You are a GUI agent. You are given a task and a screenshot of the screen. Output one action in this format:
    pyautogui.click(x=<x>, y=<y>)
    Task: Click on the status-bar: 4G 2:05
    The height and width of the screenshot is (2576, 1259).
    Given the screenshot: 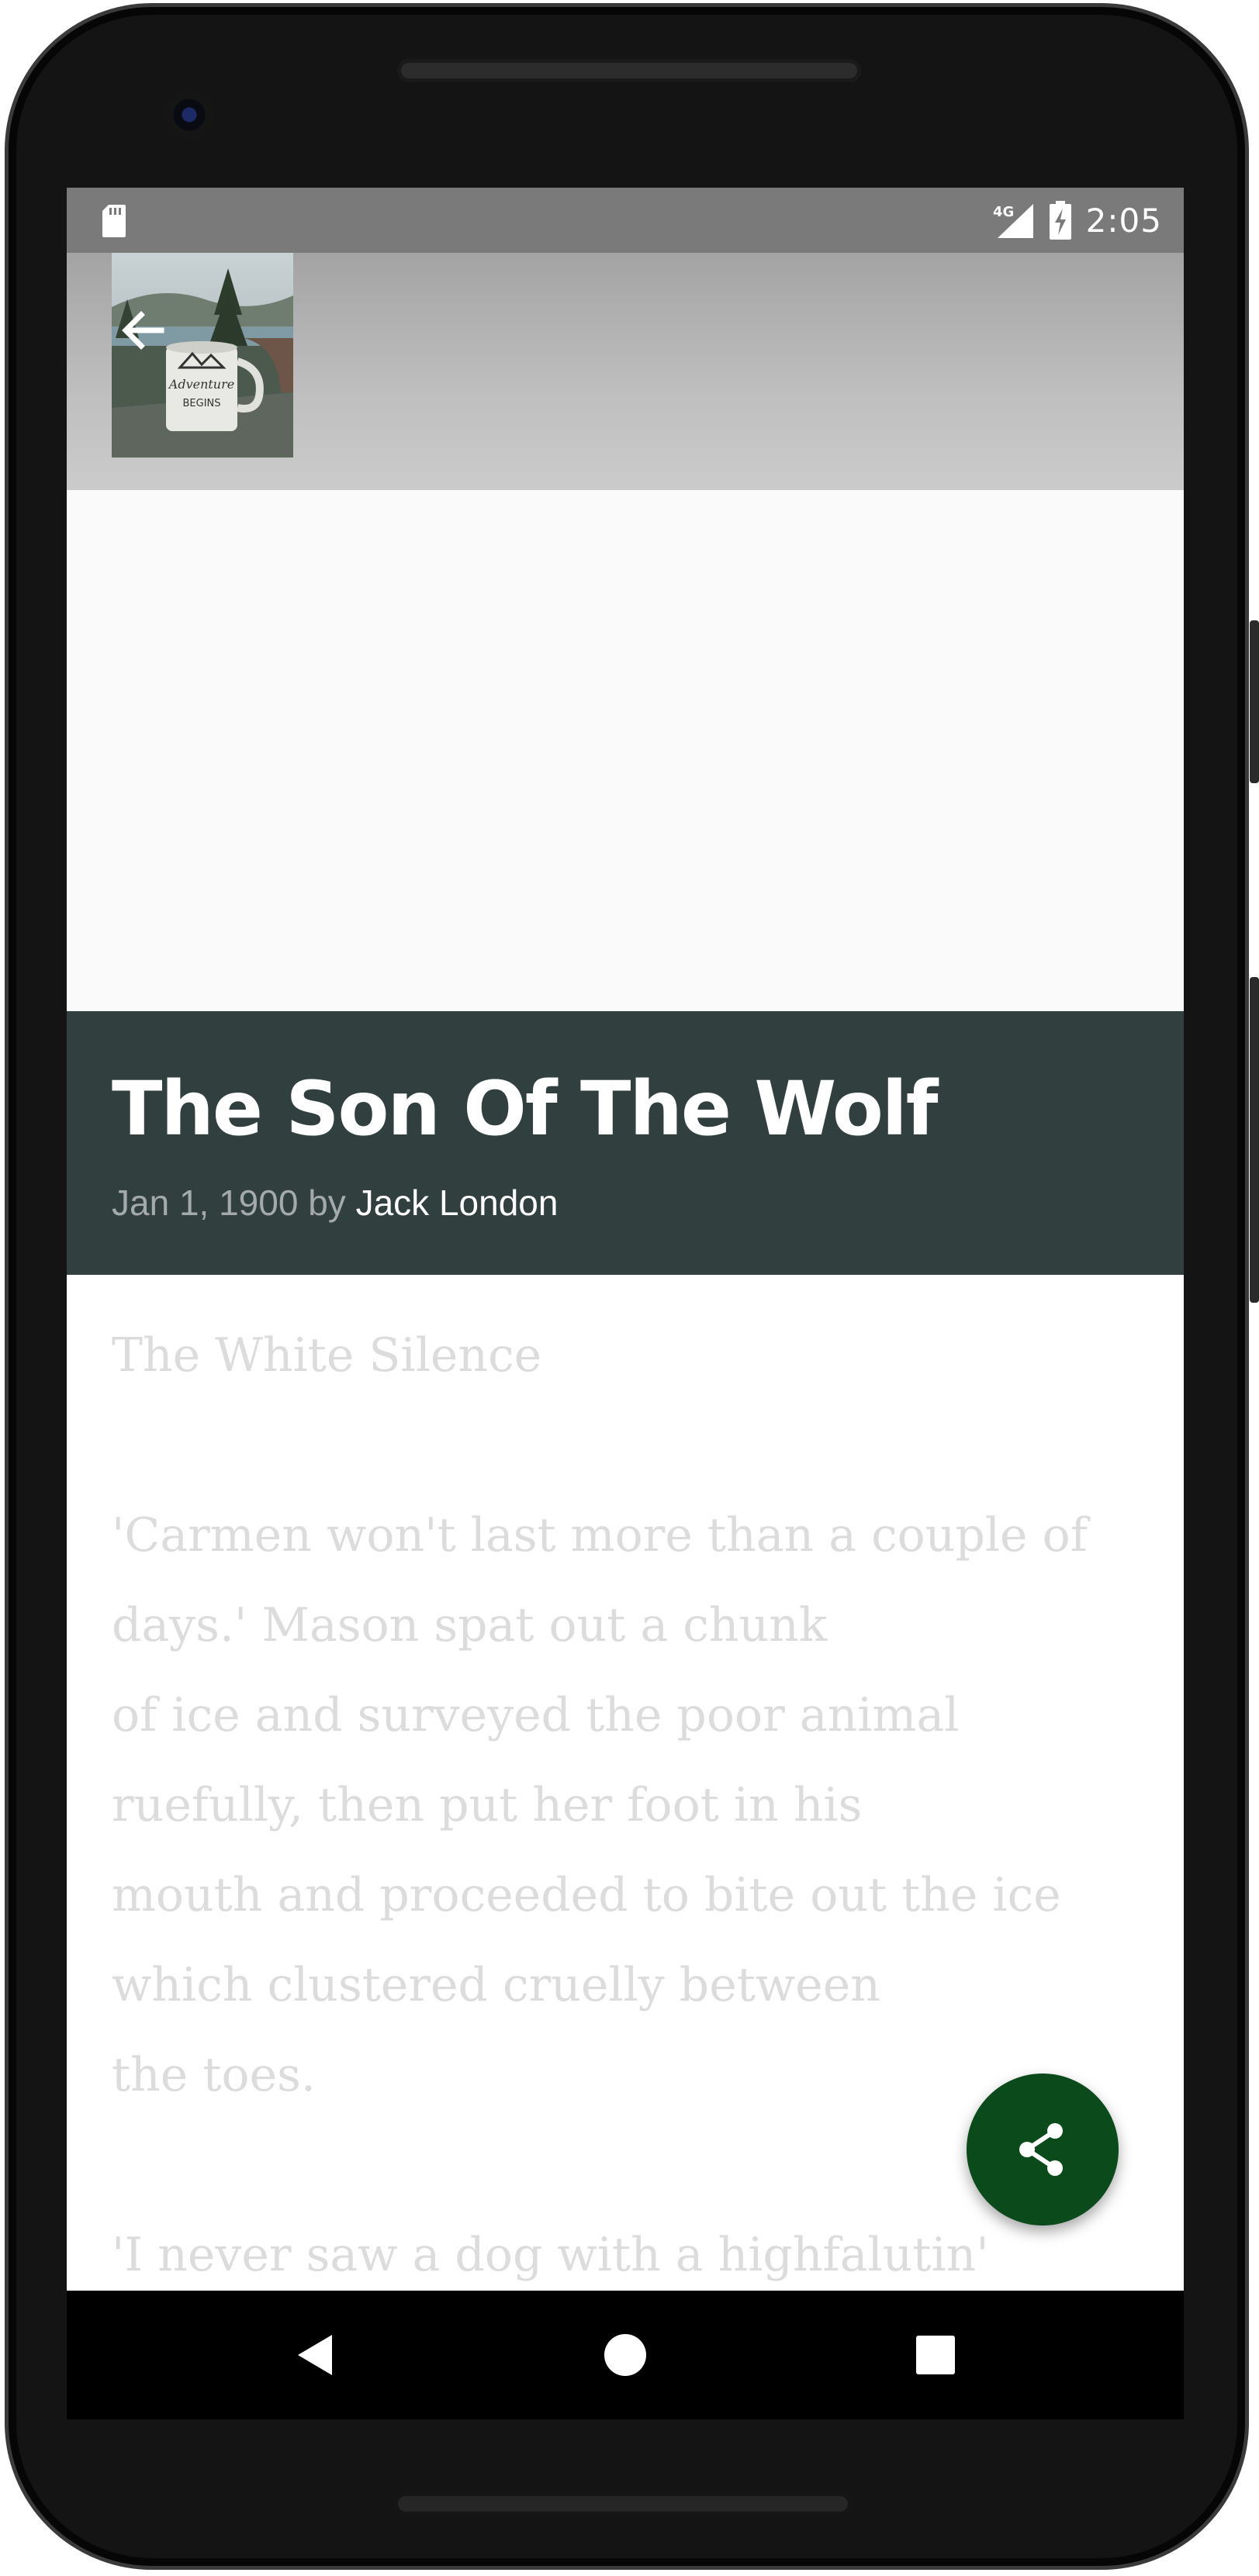 What is the action you would take?
    pyautogui.click(x=625, y=220)
    